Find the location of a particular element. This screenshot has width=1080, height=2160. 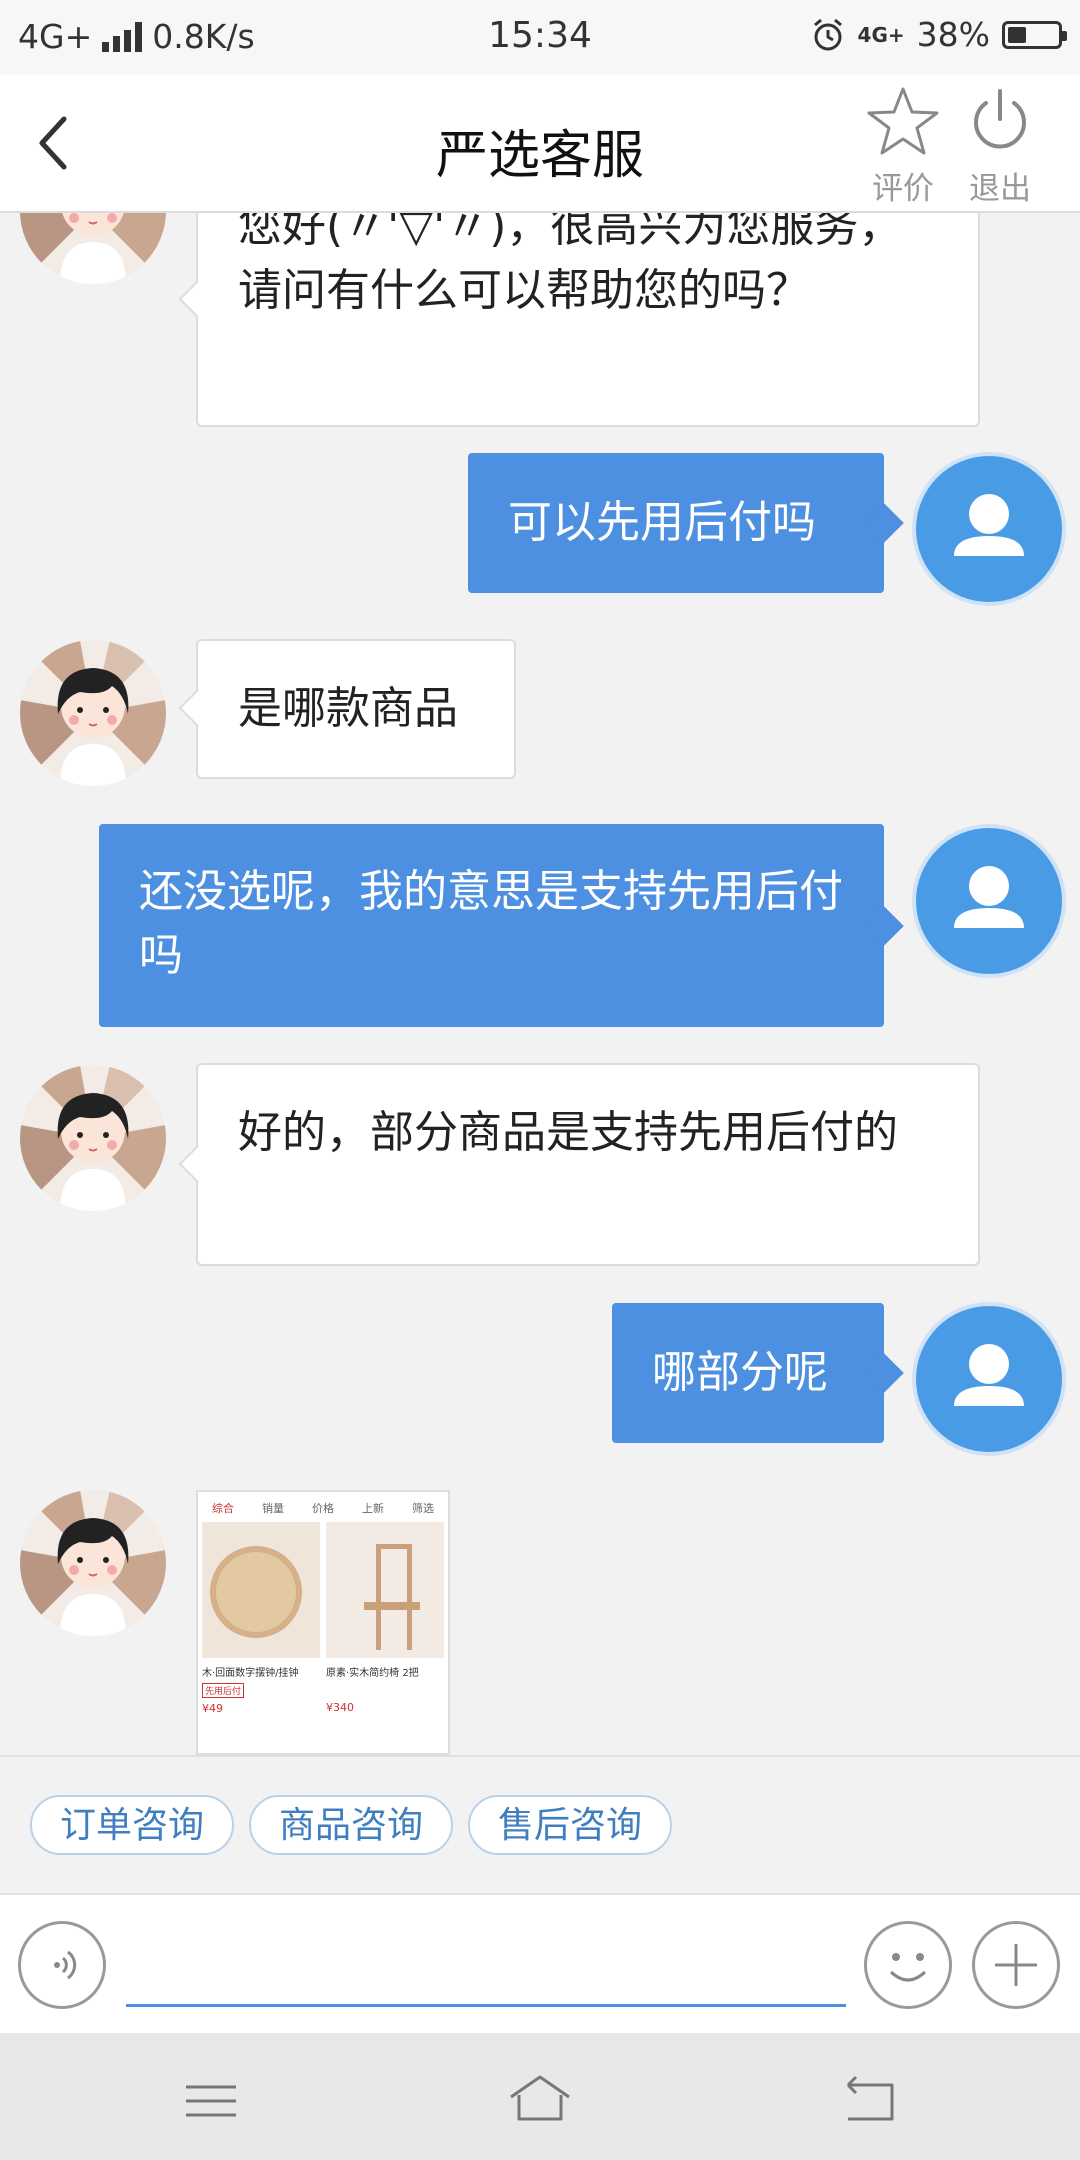

rate-button: 评价 is located at coordinates (903, 146).